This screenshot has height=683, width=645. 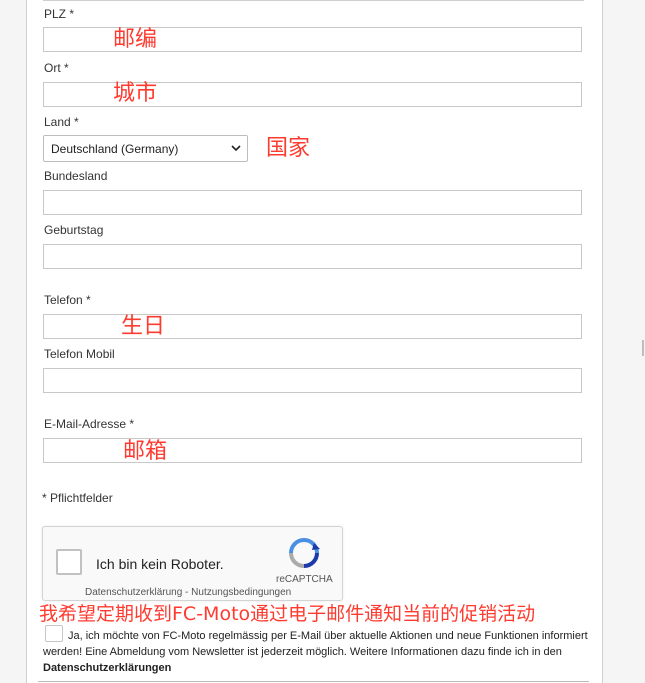 What do you see at coordinates (56, 68) in the screenshot?
I see `ort-label: Ort *` at bounding box center [56, 68].